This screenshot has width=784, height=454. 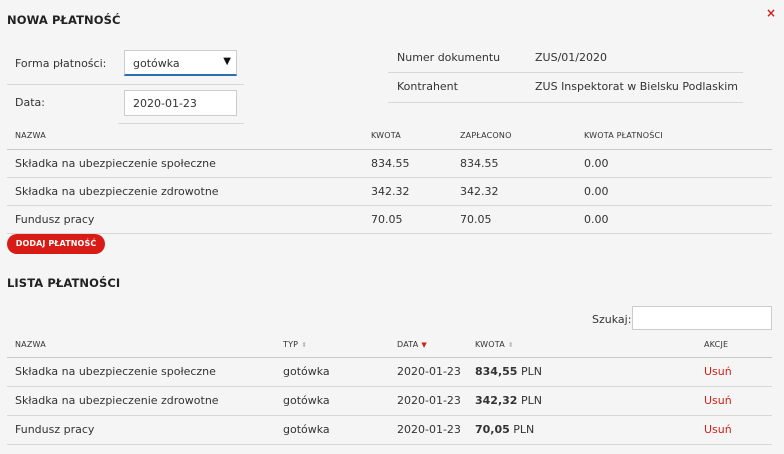 I want to click on item-zaplacono: 834.55, so click(x=479, y=163).